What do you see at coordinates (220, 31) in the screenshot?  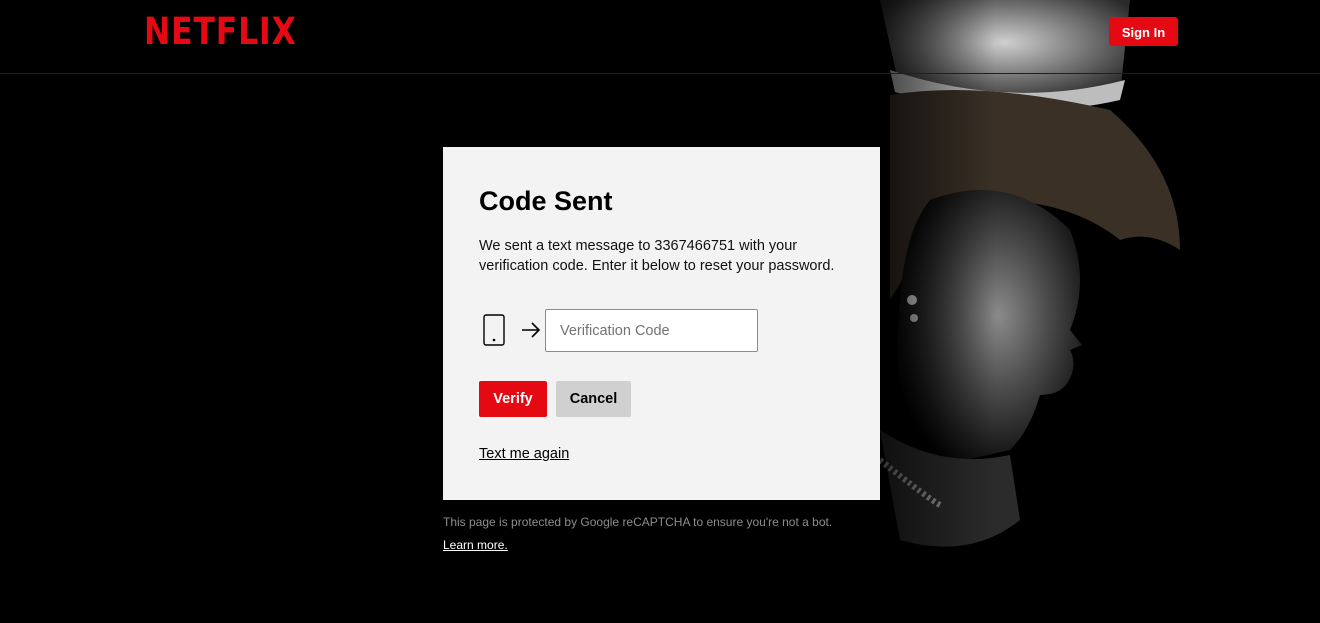 I see `netflix-logo: NETFLIX` at bounding box center [220, 31].